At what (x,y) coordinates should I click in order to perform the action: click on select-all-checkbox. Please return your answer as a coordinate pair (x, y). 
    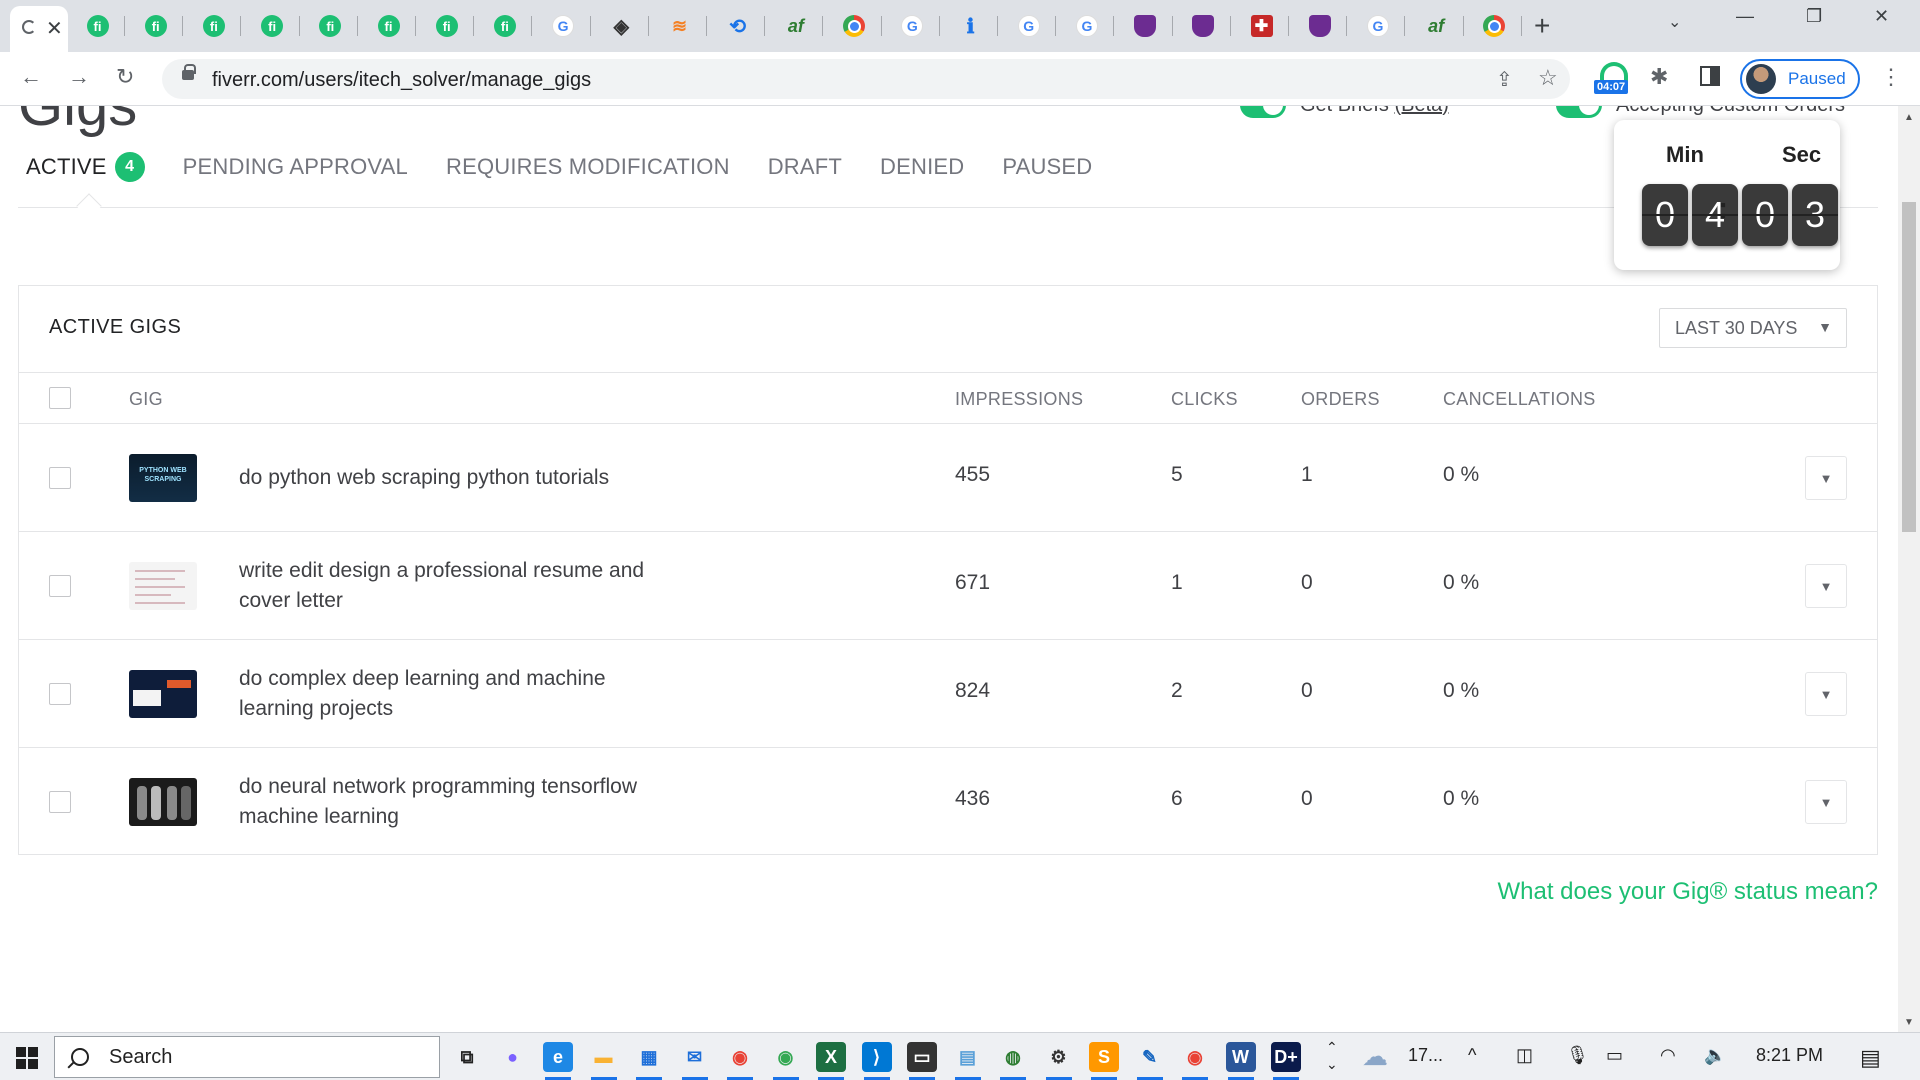
    Looking at the image, I should click on (60, 398).